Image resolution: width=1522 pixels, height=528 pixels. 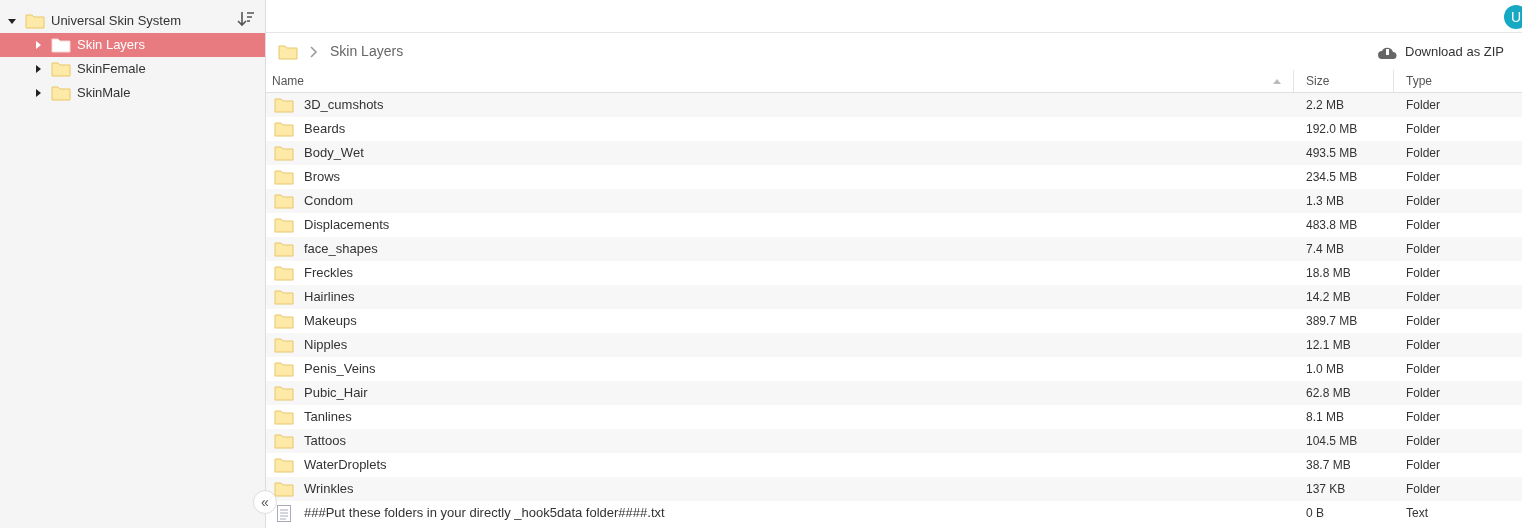 I want to click on file-name: ###Put these folders in your directly _hook5data folder####.txt, so click(x=484, y=513).